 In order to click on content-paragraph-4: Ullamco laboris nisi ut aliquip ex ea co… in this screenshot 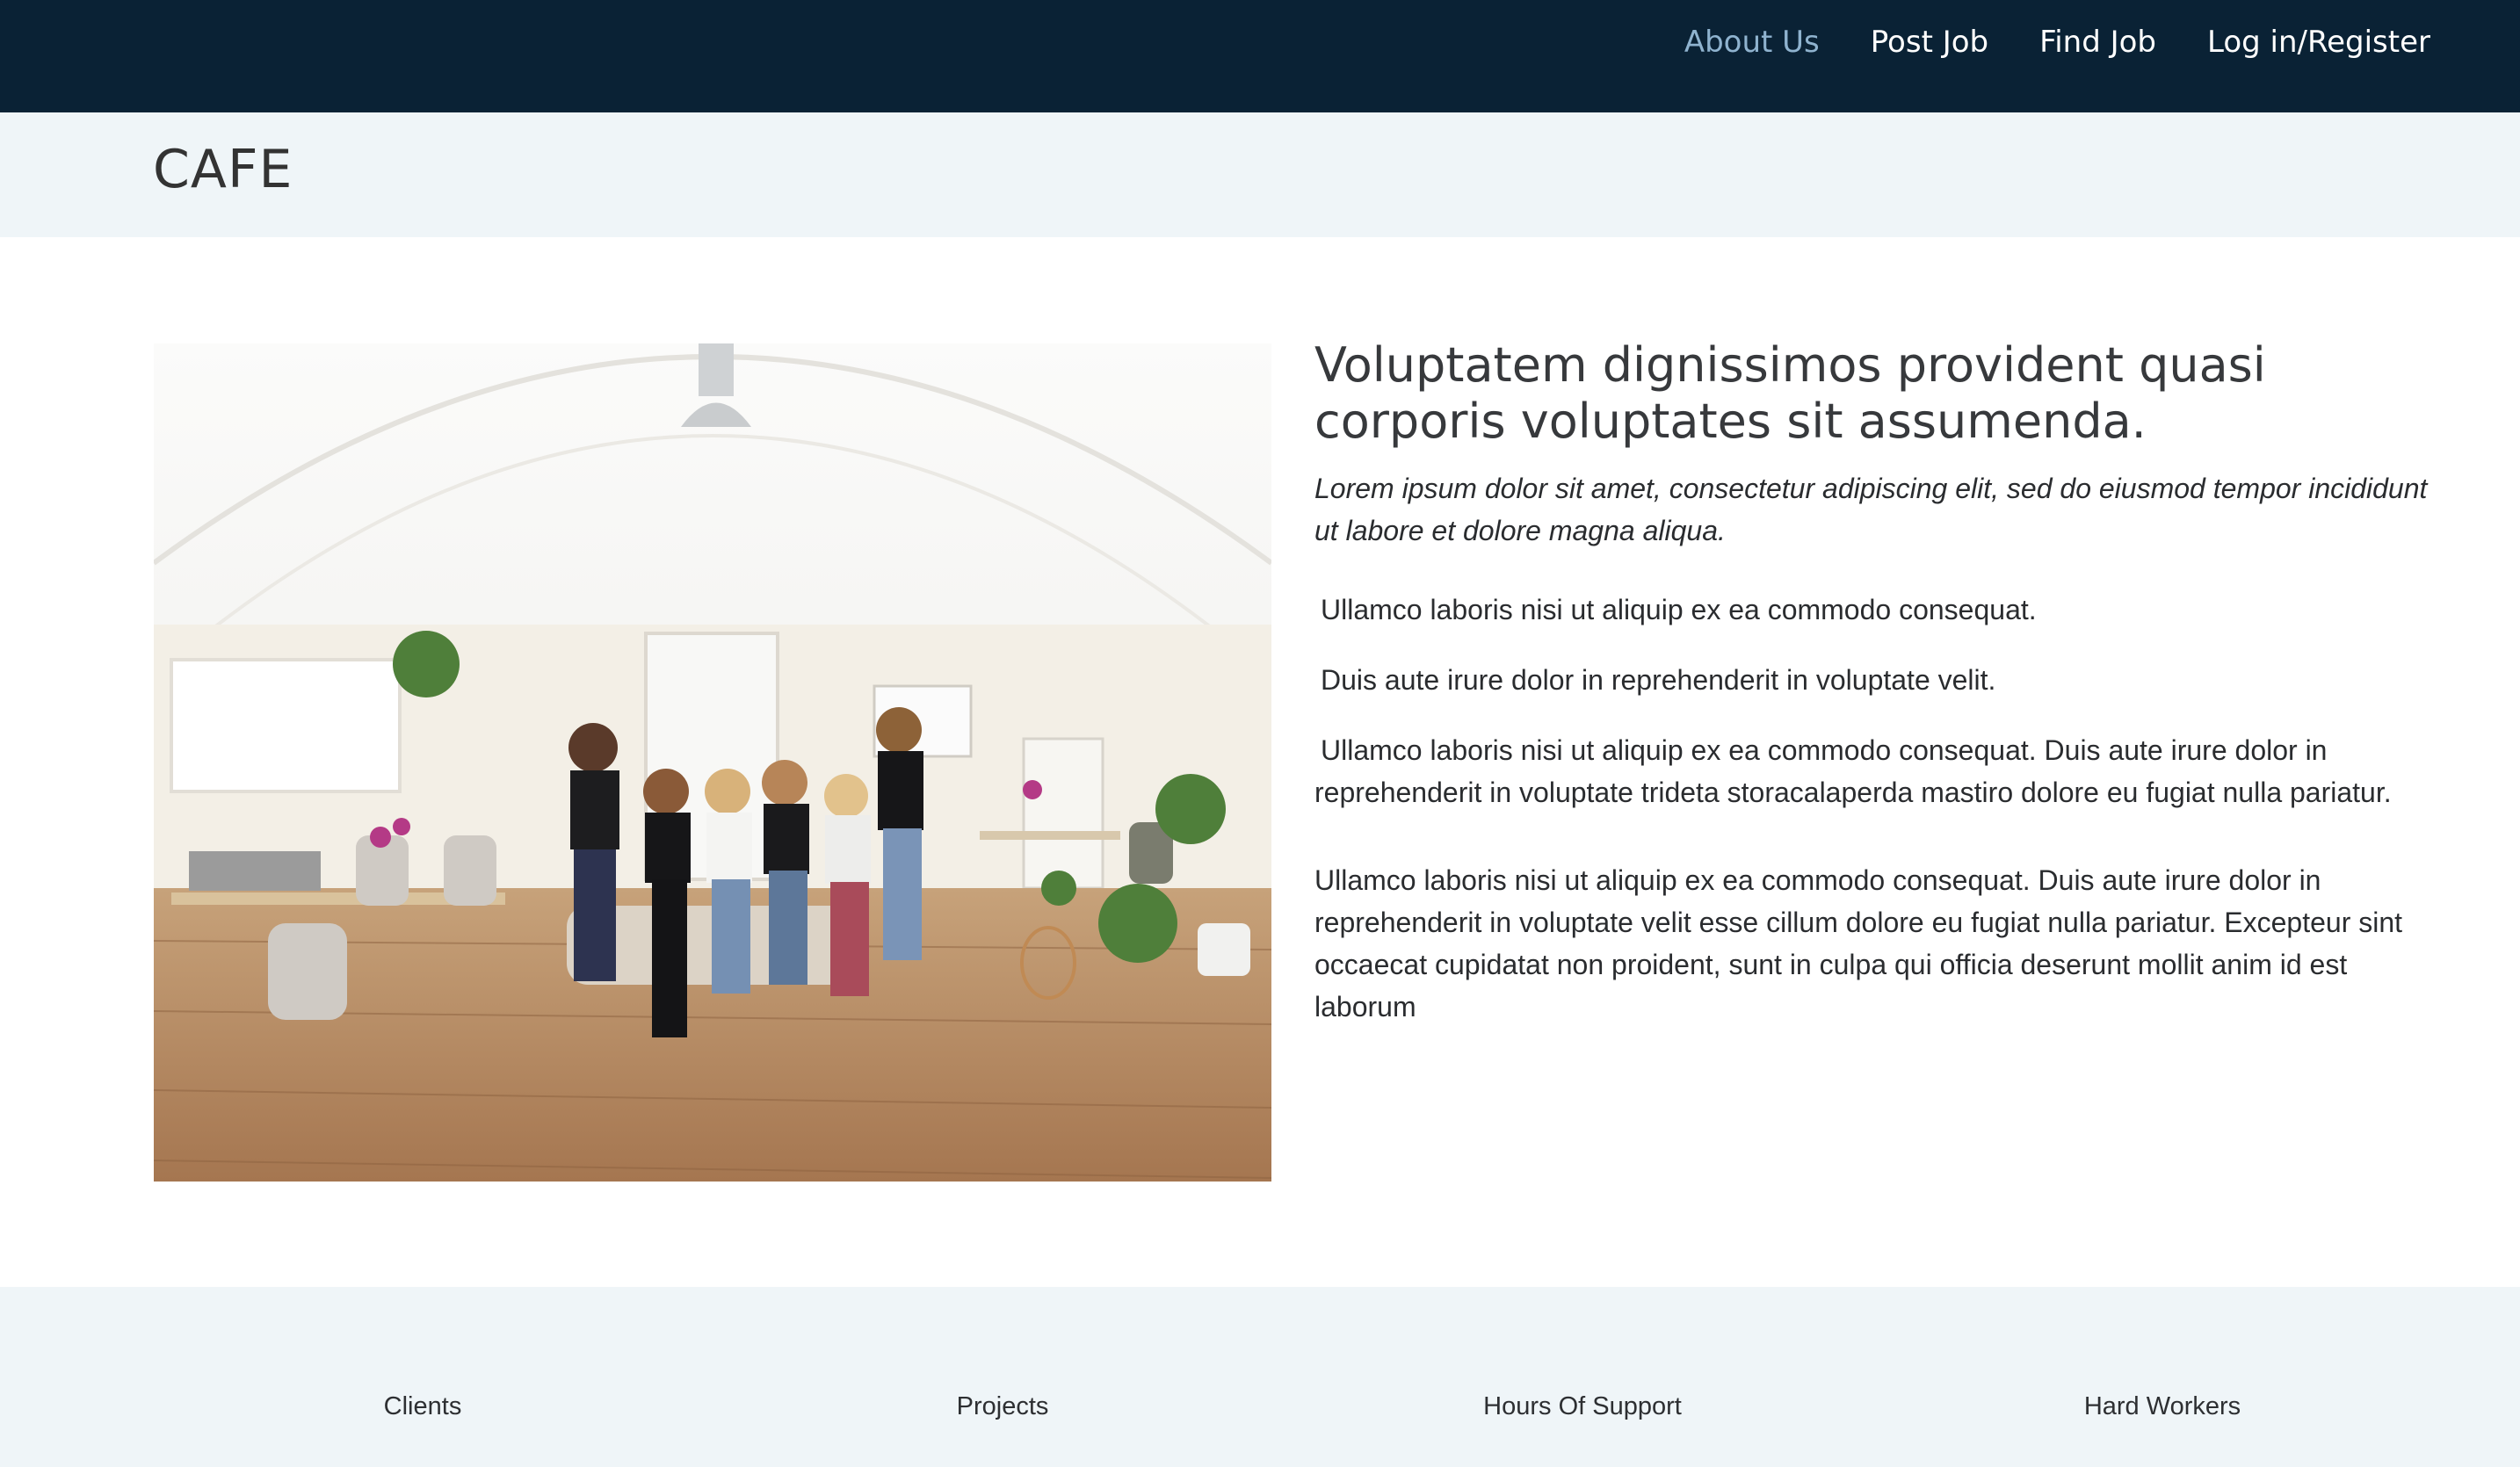, I will do `click(1858, 943)`.